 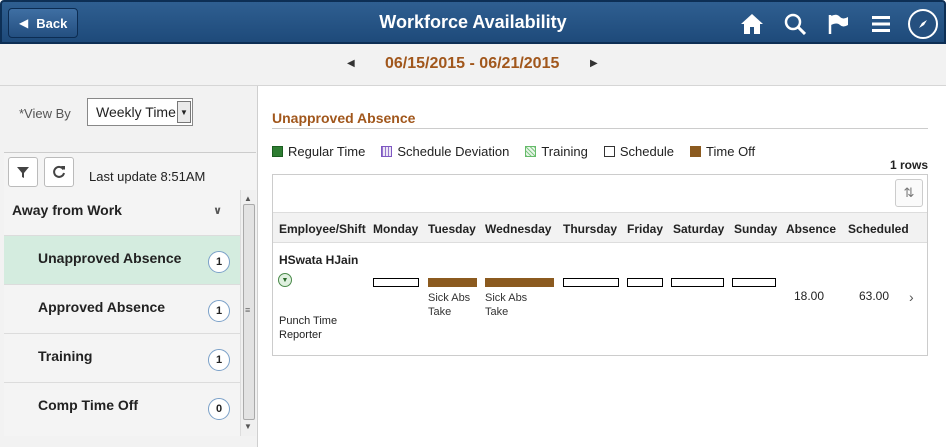 I want to click on legend-label: Schedule Deviation, so click(x=453, y=151).